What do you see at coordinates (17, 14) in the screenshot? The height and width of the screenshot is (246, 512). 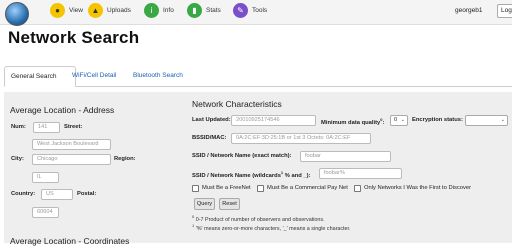 I see `globe-logo-icon` at bounding box center [17, 14].